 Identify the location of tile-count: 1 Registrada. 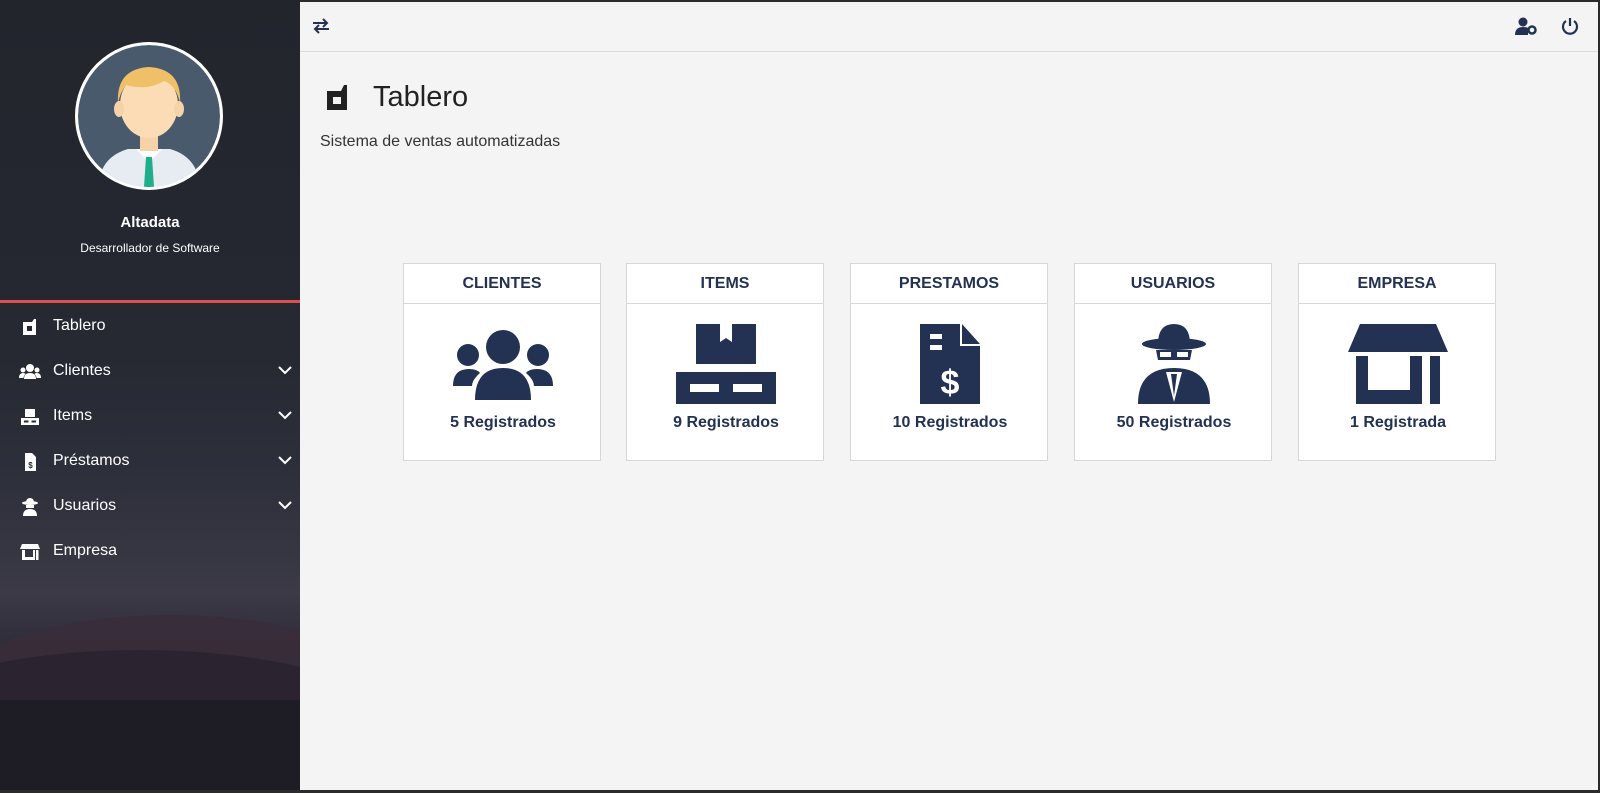
(1398, 422).